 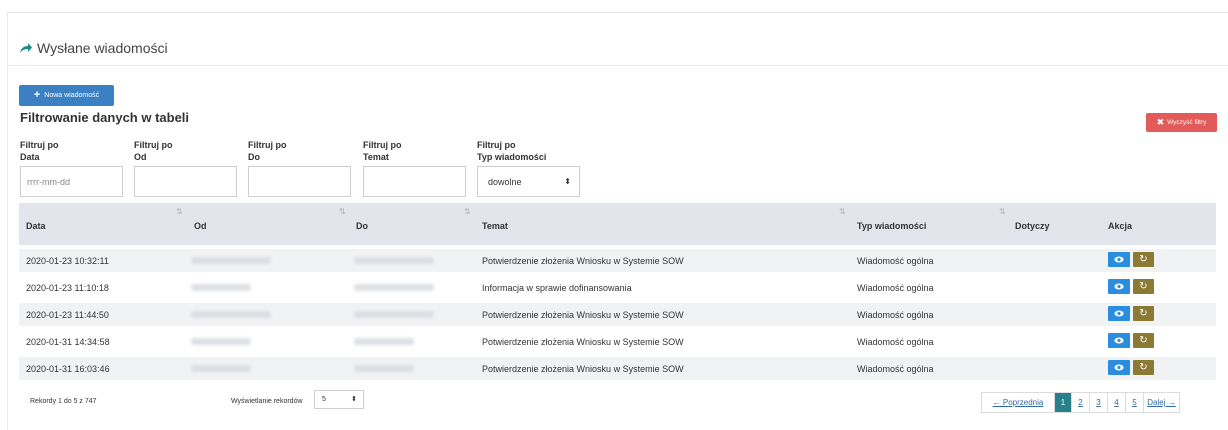 I want to click on filter-type-selected: dowolne, so click(x=505, y=182).